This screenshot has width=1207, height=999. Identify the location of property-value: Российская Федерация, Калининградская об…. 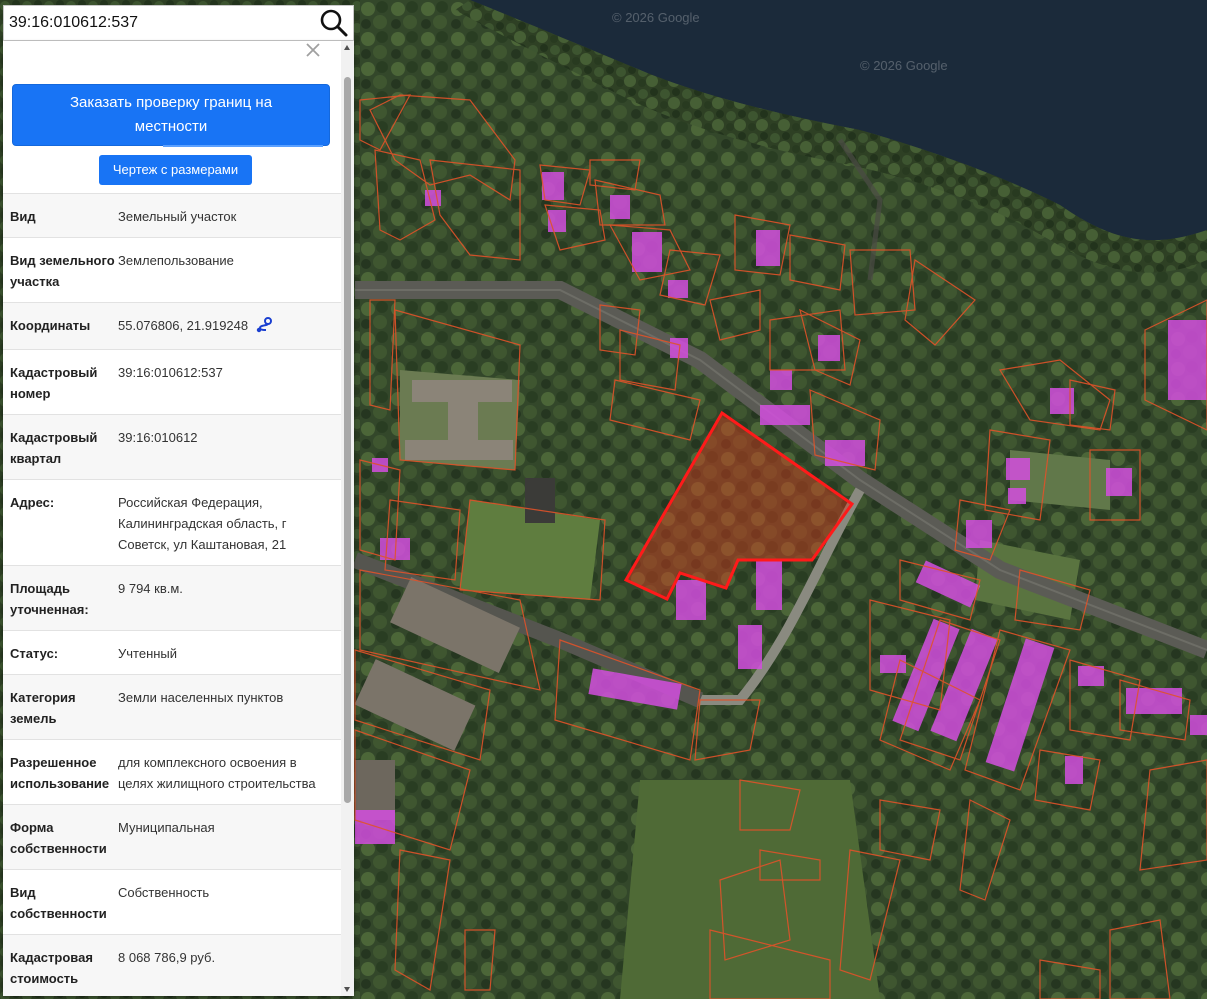
(202, 523).